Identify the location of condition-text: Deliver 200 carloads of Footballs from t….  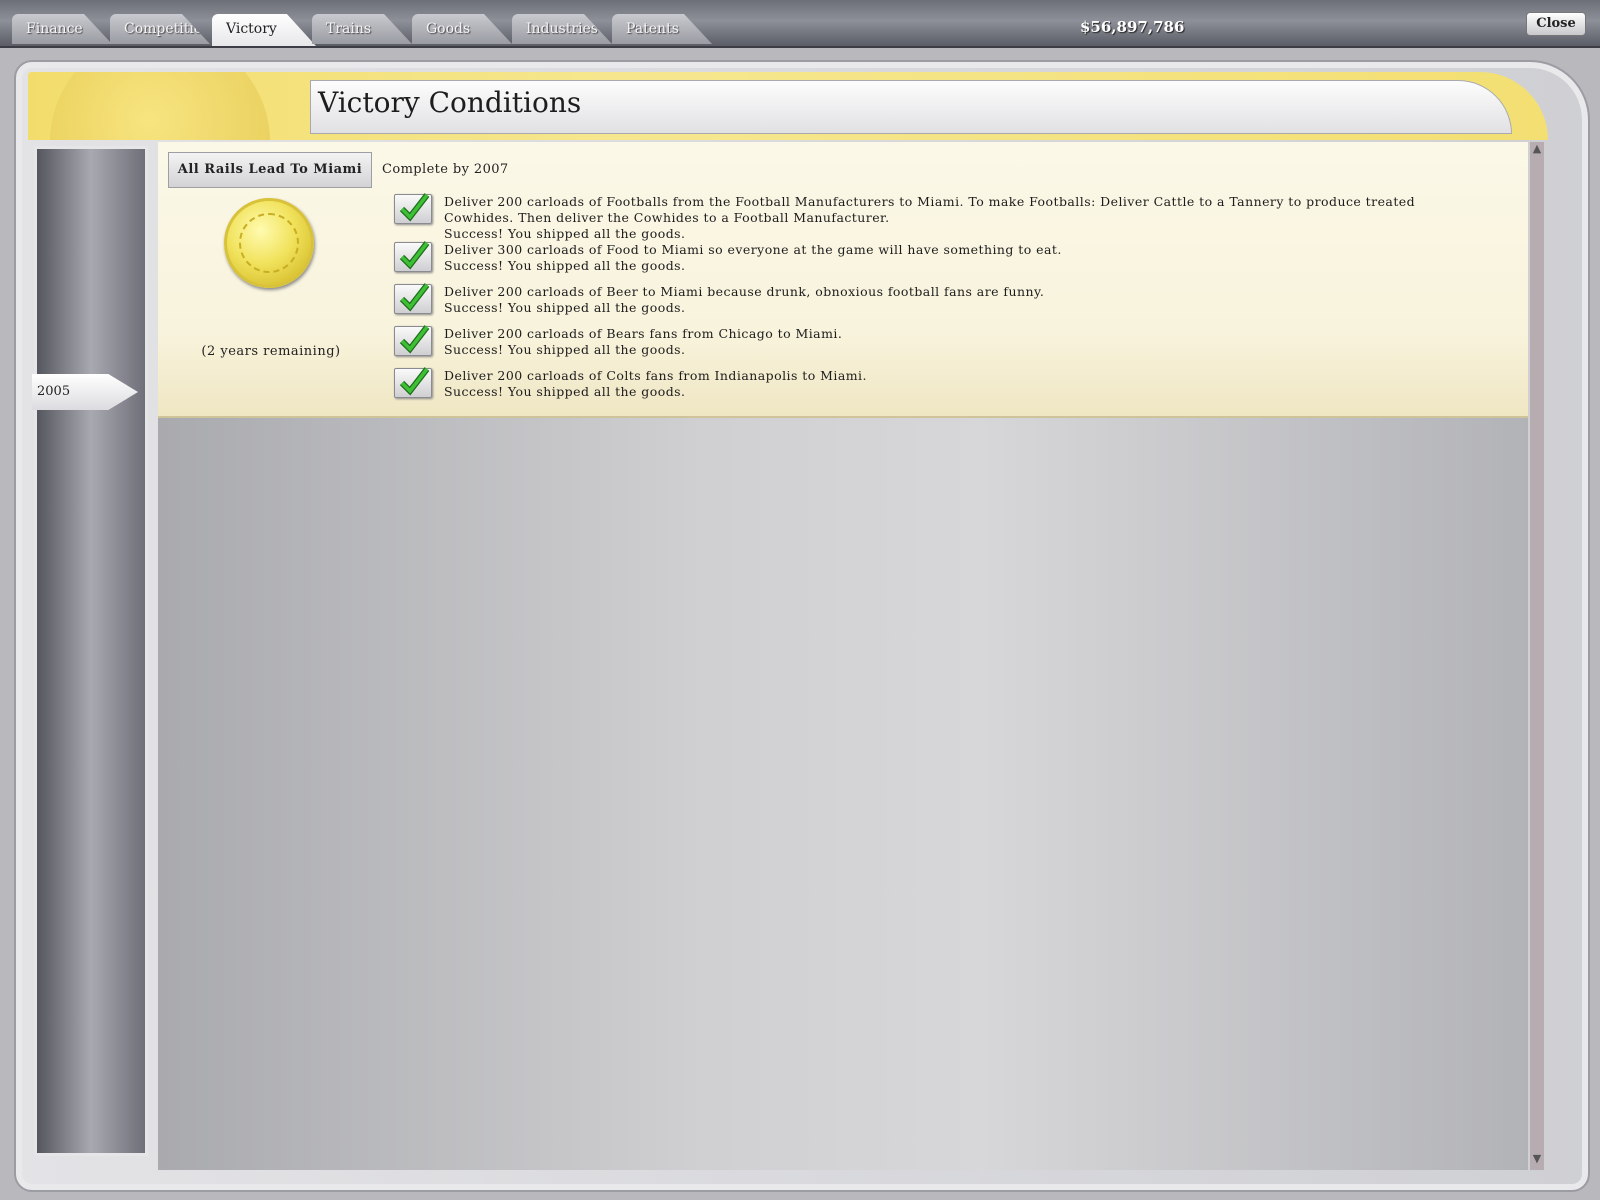
(954, 218).